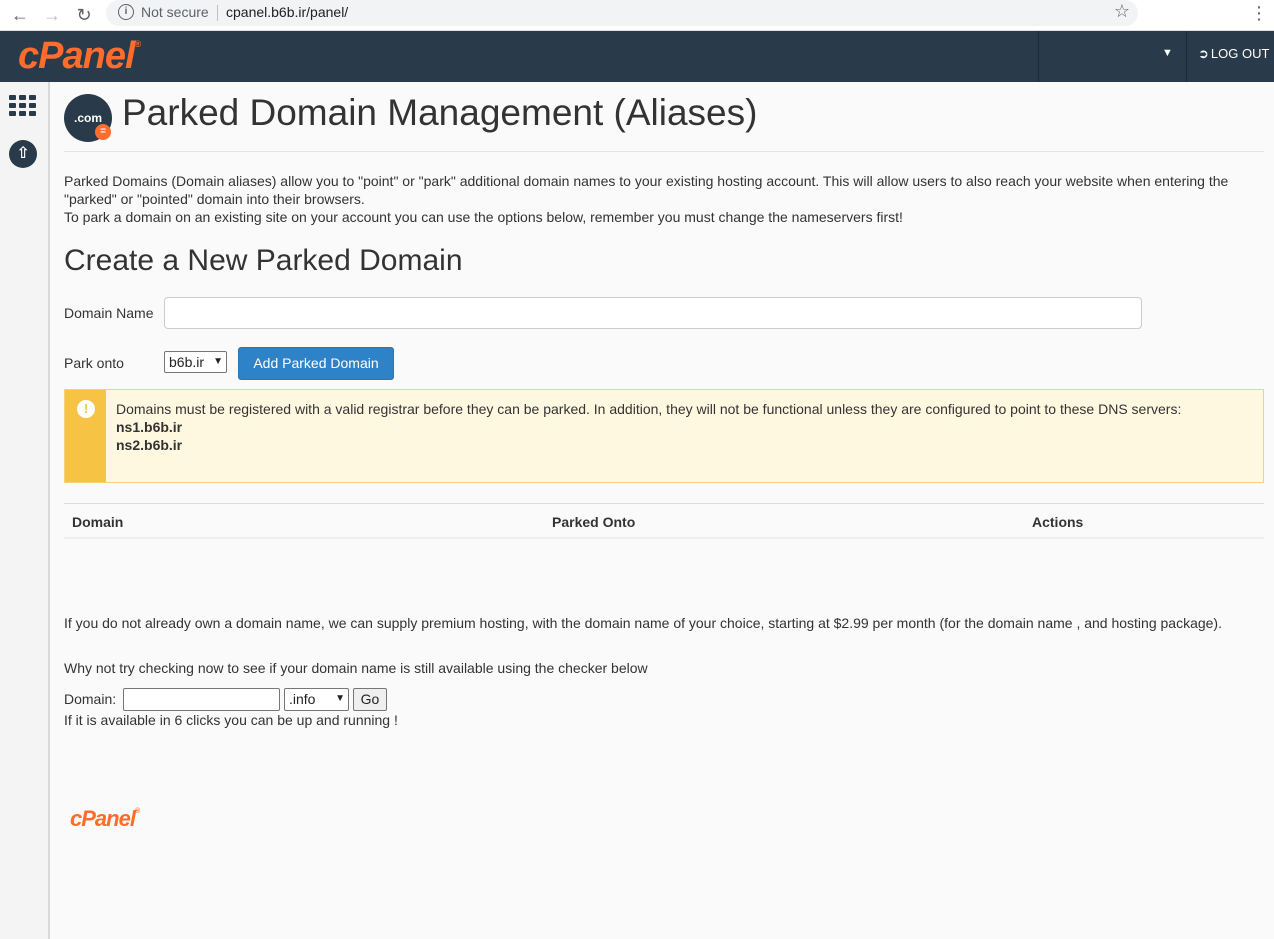 The width and height of the screenshot is (1274, 939). I want to click on equals-badge-icon: =, so click(103, 132).